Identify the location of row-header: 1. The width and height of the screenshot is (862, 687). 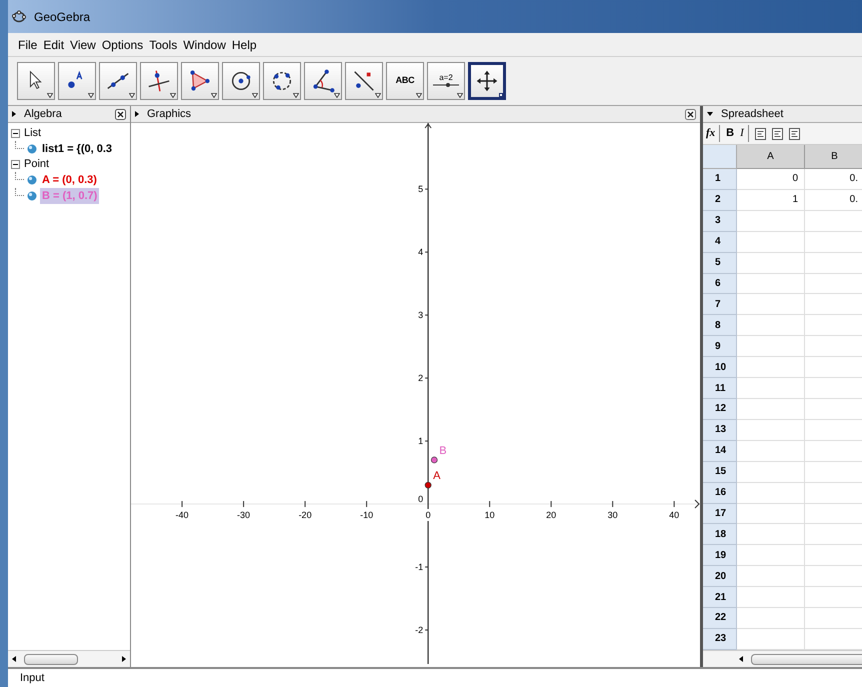
(720, 179).